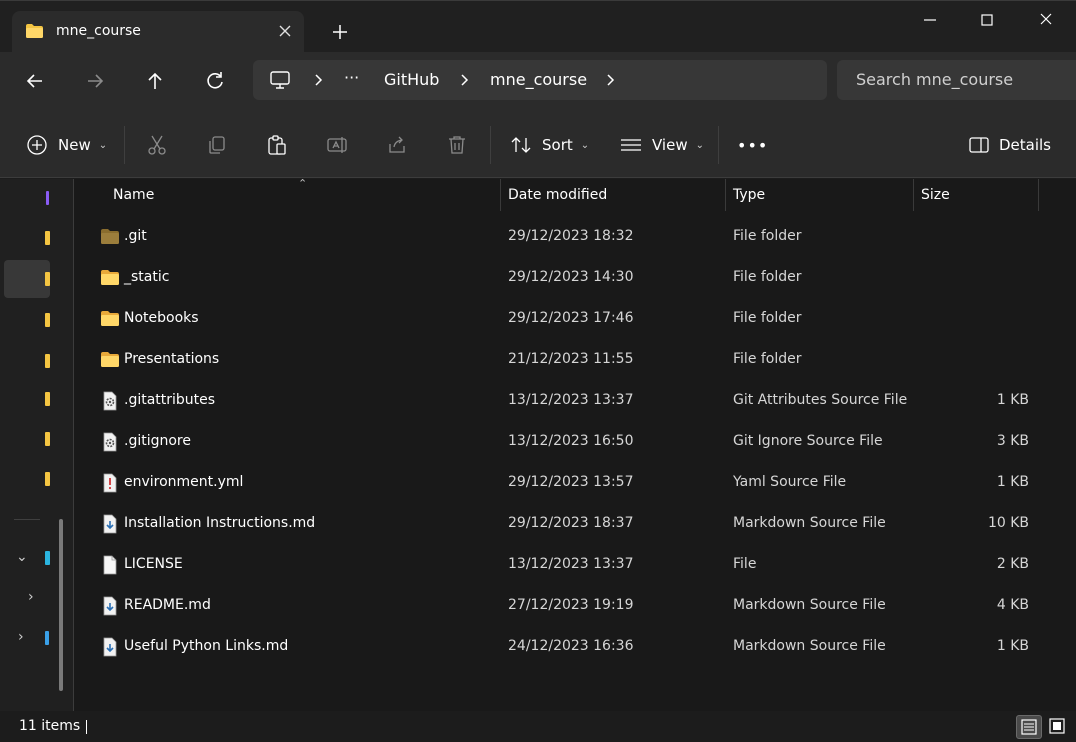 The height and width of the screenshot is (742, 1076). What do you see at coordinates (158, 32) in the screenshot?
I see `tab-mne-course: mne_course` at bounding box center [158, 32].